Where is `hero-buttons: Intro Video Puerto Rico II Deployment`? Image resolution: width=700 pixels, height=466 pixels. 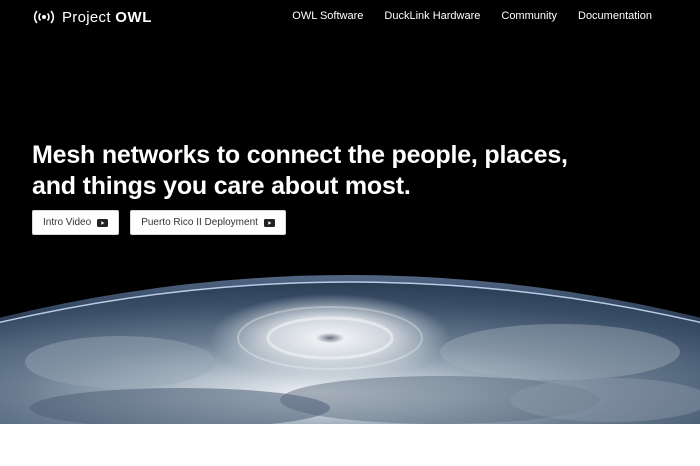
hero-buttons: Intro Video Puerto Rico II Deployment is located at coordinates (159, 222).